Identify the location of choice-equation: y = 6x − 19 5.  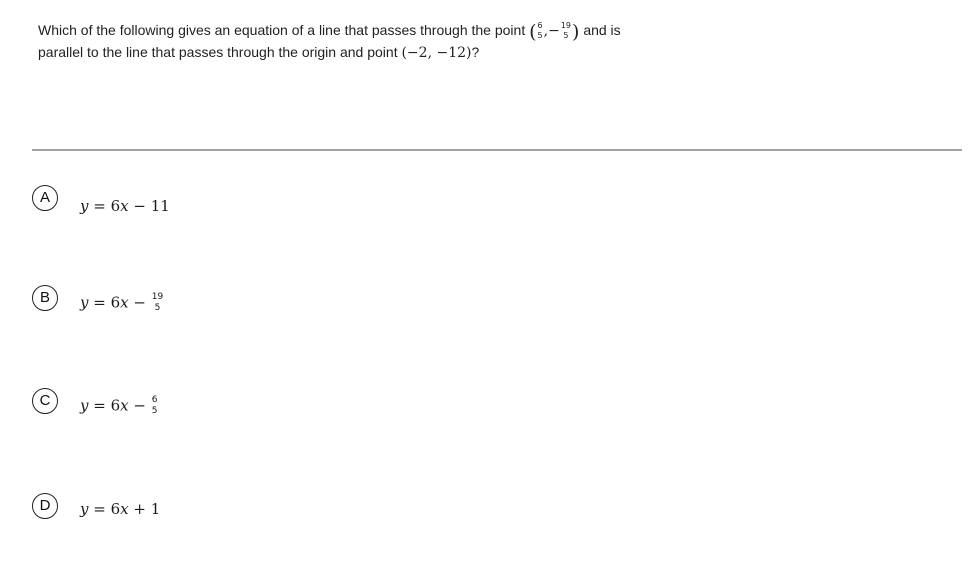
(122, 302).